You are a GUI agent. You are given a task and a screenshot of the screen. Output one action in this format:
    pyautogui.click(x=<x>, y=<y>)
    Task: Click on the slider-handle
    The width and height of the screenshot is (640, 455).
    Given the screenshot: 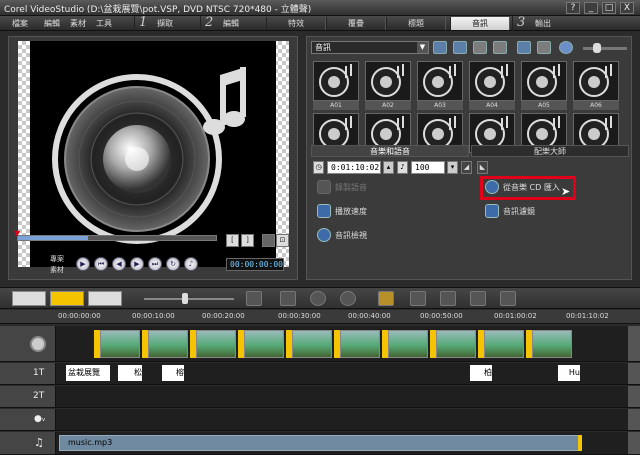 What is the action you would take?
    pyautogui.click(x=597, y=48)
    